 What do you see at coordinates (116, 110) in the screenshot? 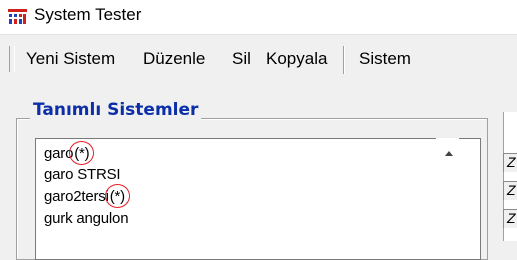
I see `systems-group-title: Tanımlı Sistemler` at bounding box center [116, 110].